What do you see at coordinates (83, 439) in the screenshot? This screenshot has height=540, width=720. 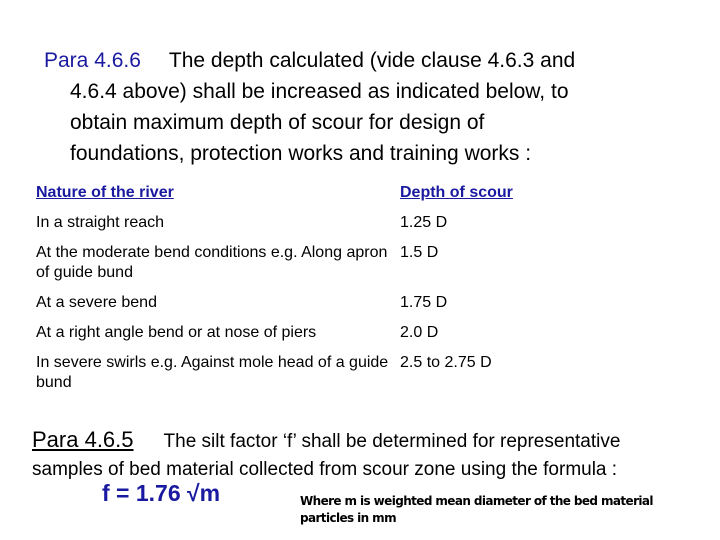 I see `para-number-4-6-5: Para 4.6.5` at bounding box center [83, 439].